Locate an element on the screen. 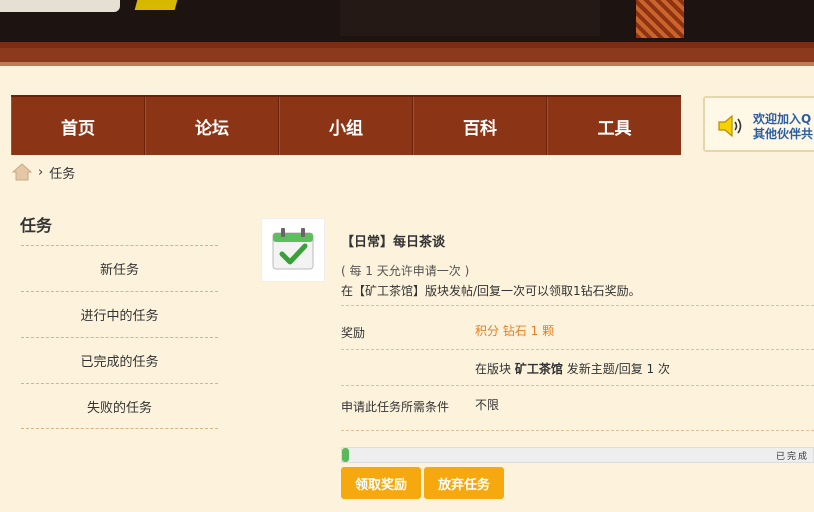 The width and height of the screenshot is (814, 512). announcement-line-1: 欢迎加入Q is located at coordinates (782, 119).